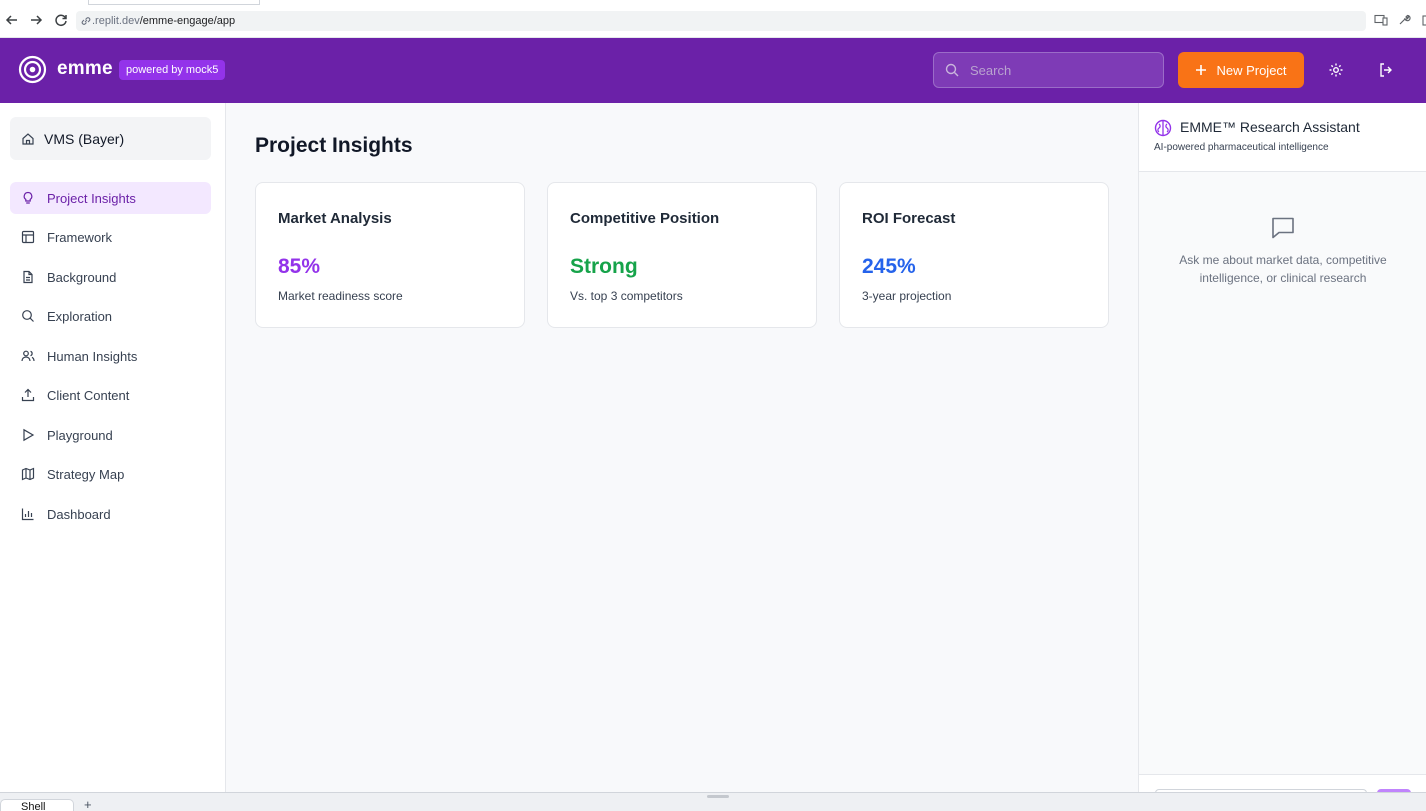 The height and width of the screenshot is (811, 1426). I want to click on roi-forecast-card: ROI Forecast 245% 3-year projection, so click(974, 255).